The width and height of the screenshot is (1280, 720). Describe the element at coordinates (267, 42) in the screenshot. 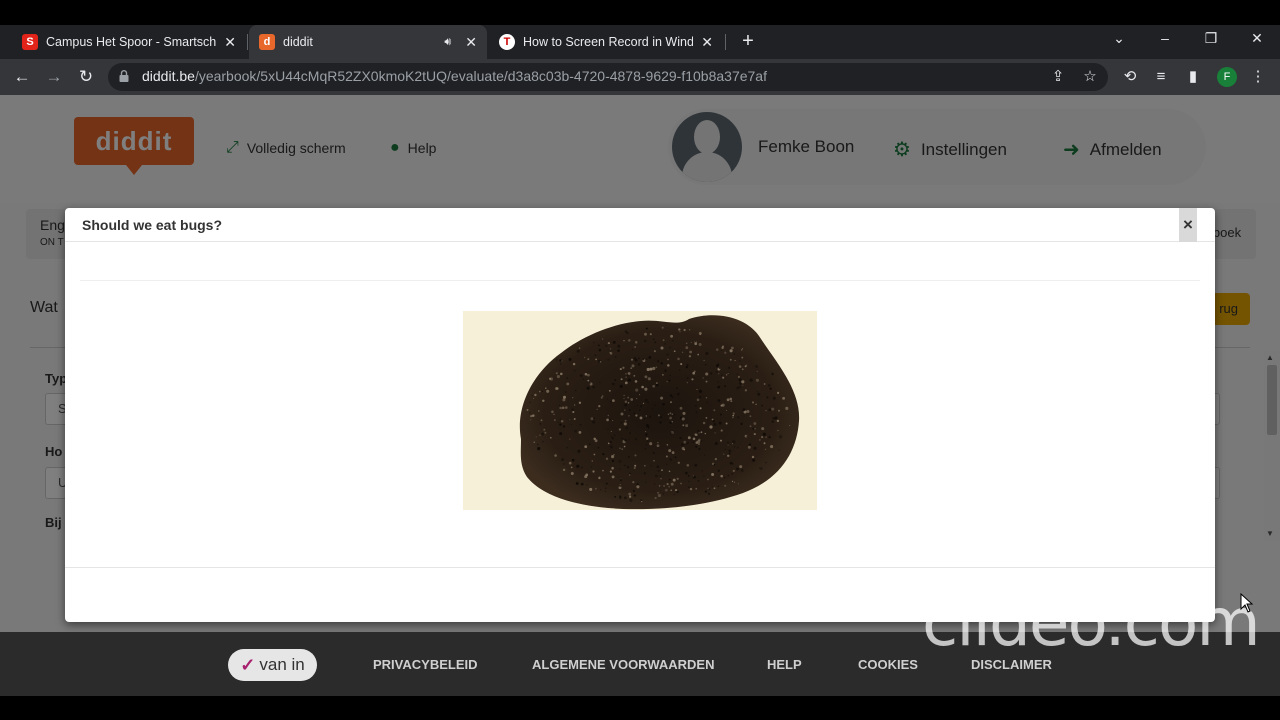

I see `diddit-icon: d` at that location.